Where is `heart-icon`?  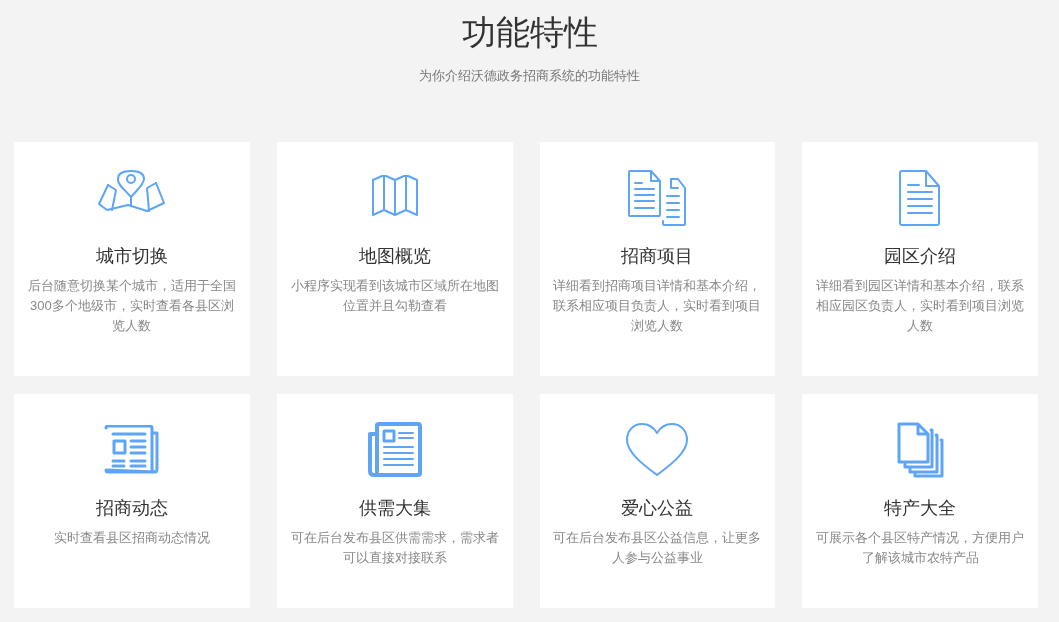 heart-icon is located at coordinates (657, 449).